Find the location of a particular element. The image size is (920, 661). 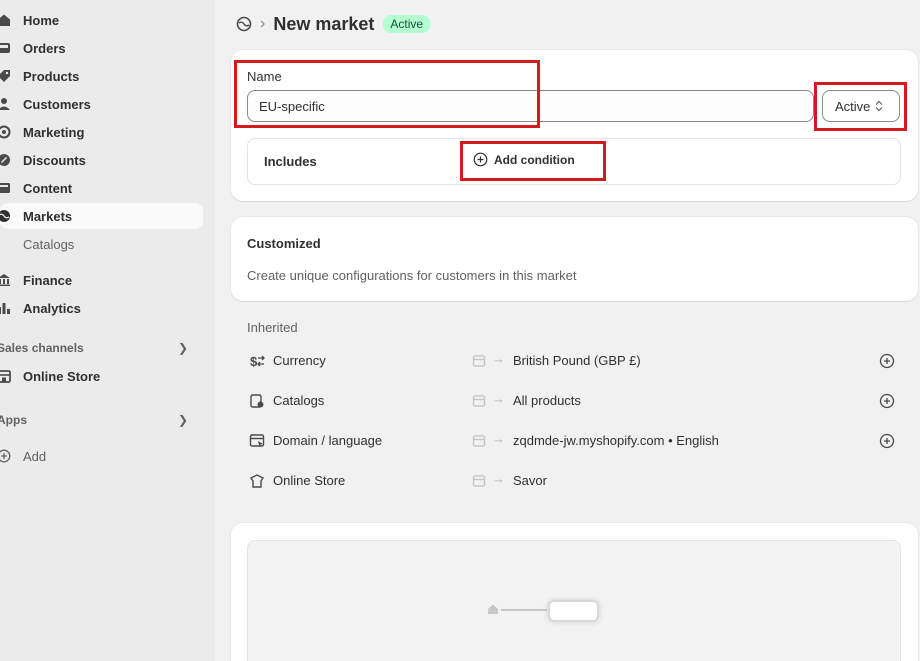

bar-chart-icon is located at coordinates (6, 308).